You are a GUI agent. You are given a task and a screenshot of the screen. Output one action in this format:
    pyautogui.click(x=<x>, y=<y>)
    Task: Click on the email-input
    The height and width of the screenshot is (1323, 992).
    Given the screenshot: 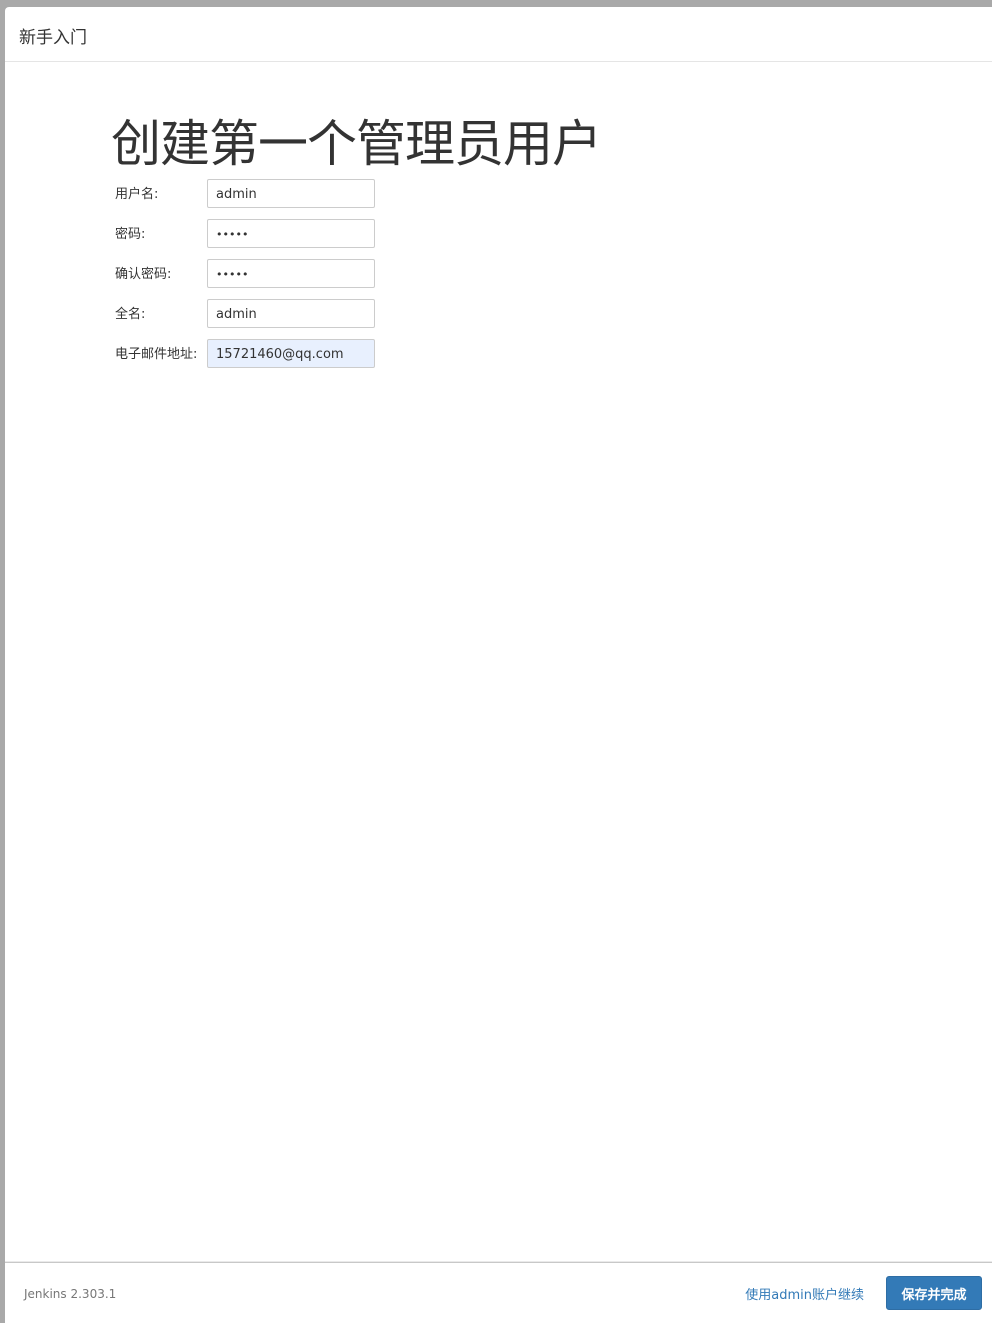 What is the action you would take?
    pyautogui.click(x=291, y=353)
    